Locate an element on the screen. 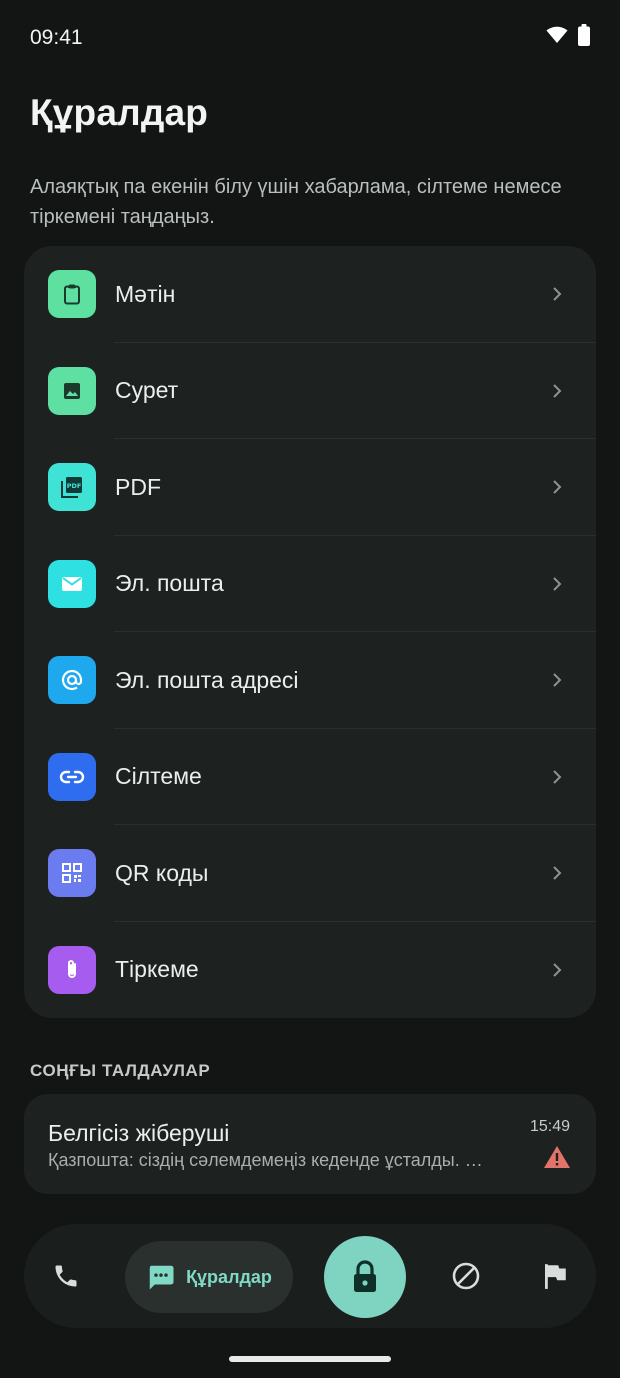 Image resolution: width=620 pixels, height=1378 pixels. nav-tools-button: Құралдар is located at coordinates (209, 1277).